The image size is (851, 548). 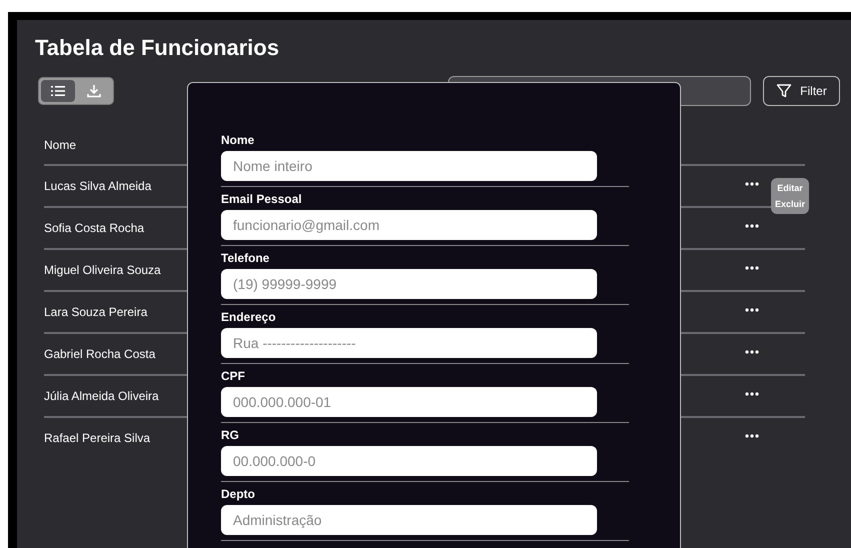 What do you see at coordinates (245, 258) in the screenshot?
I see `field-label: Telefone` at bounding box center [245, 258].